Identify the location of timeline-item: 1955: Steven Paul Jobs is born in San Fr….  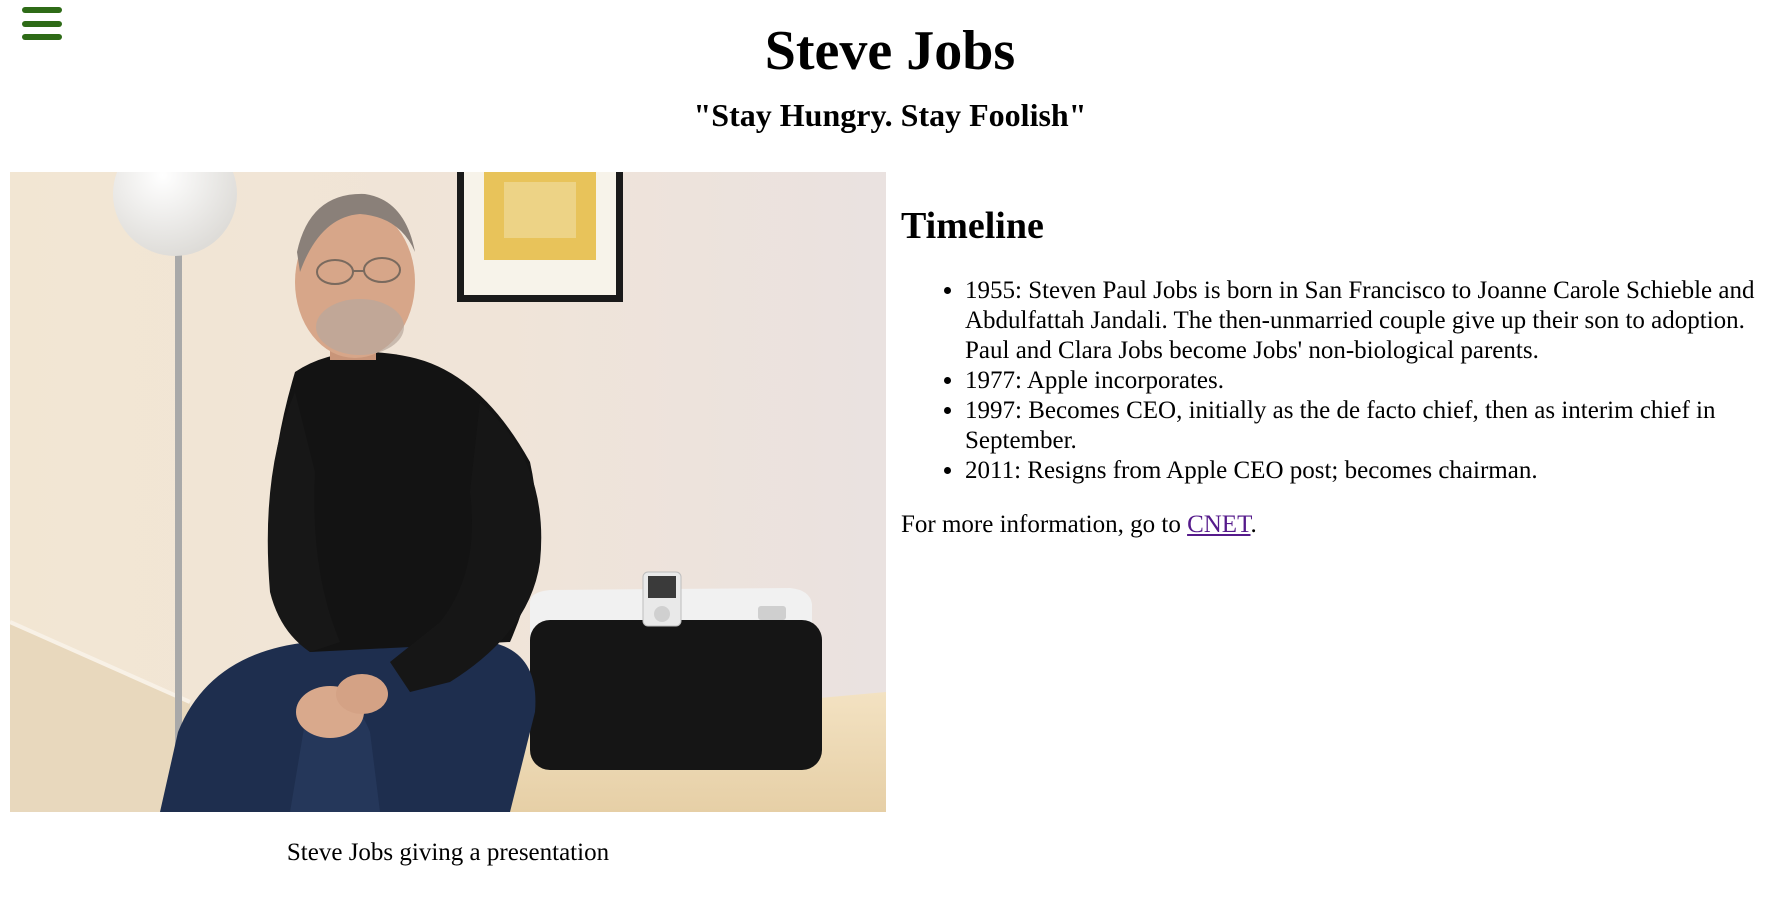
(1372, 321).